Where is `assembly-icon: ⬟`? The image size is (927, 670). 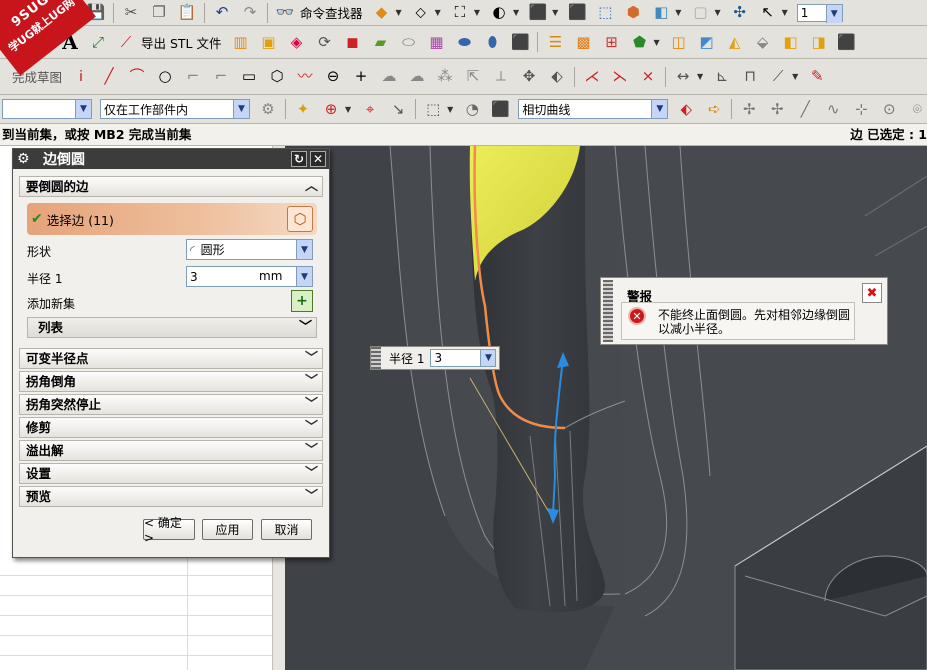
assembly-icon: ⬟ is located at coordinates (639, 42).